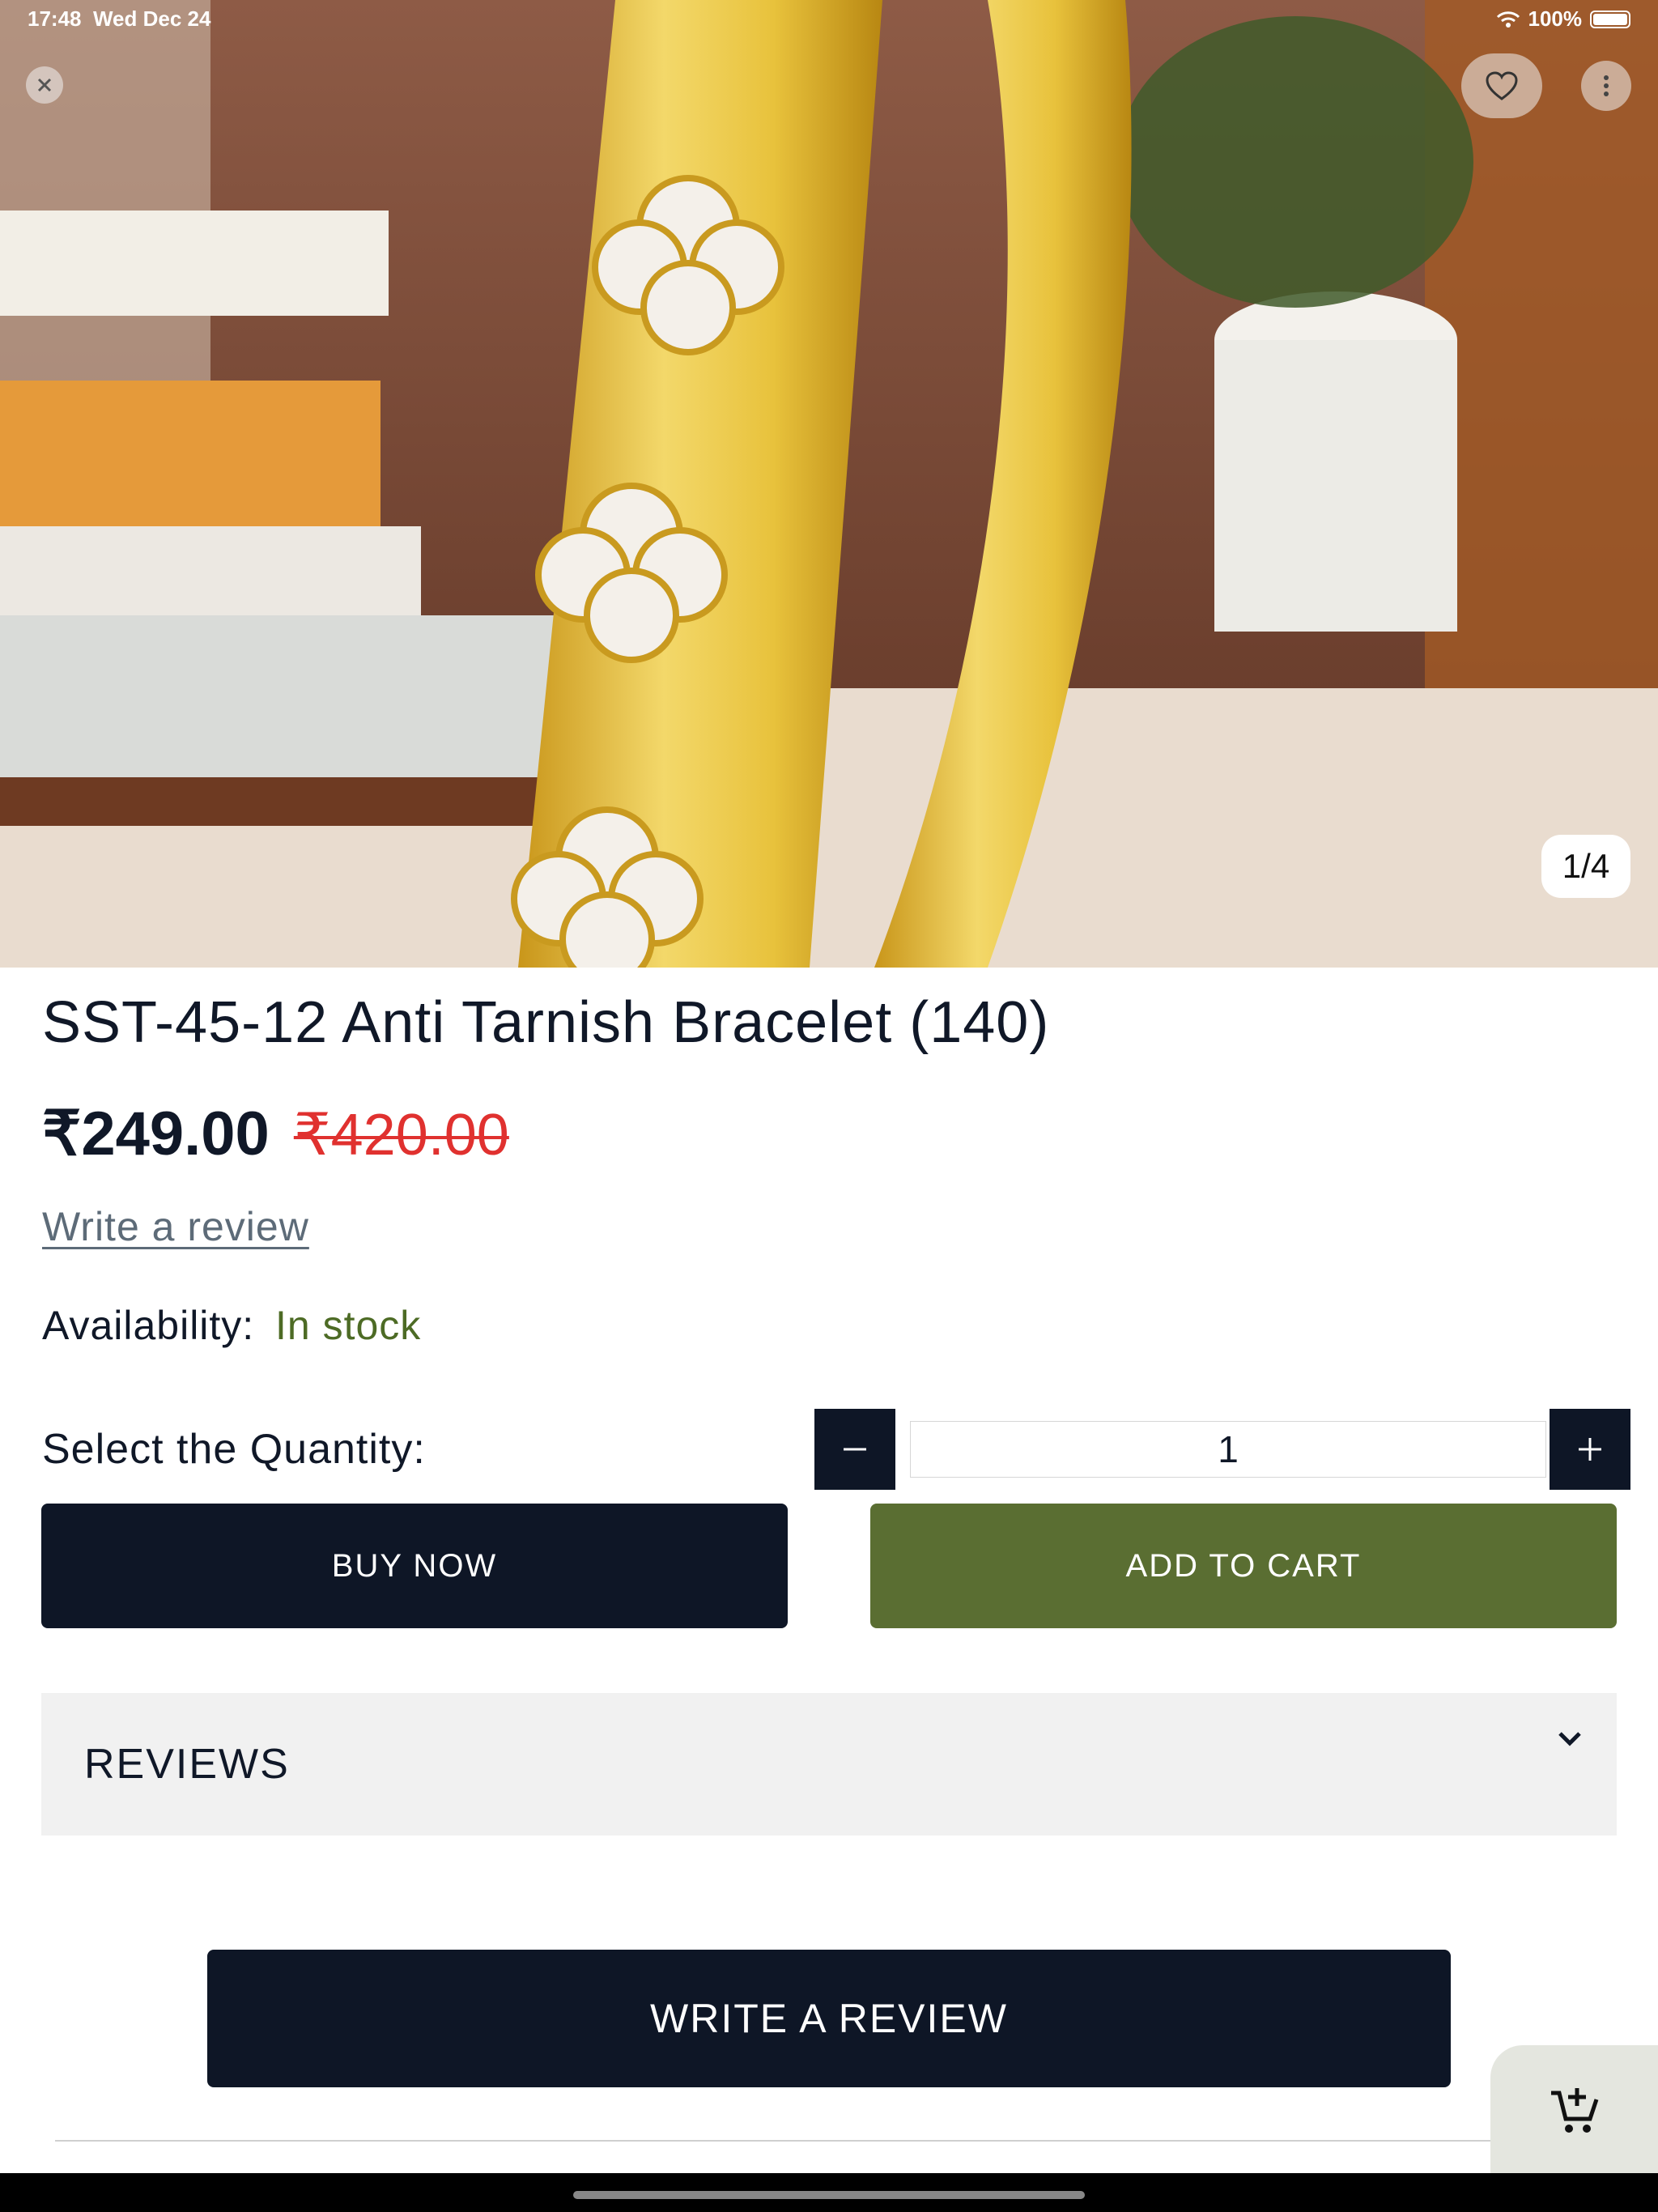 Image resolution: width=1658 pixels, height=2212 pixels. Describe the element at coordinates (829, 1764) in the screenshot. I see `reviews-accordion: REVIEWS` at that location.